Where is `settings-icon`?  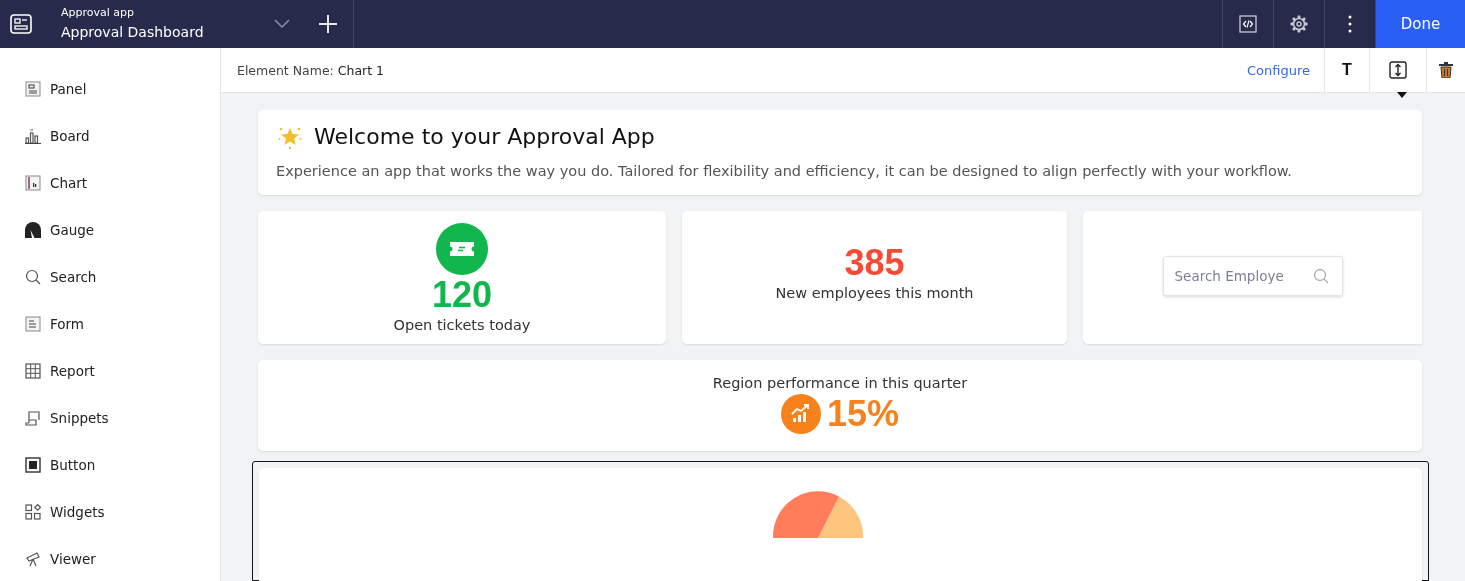 settings-icon is located at coordinates (1299, 24).